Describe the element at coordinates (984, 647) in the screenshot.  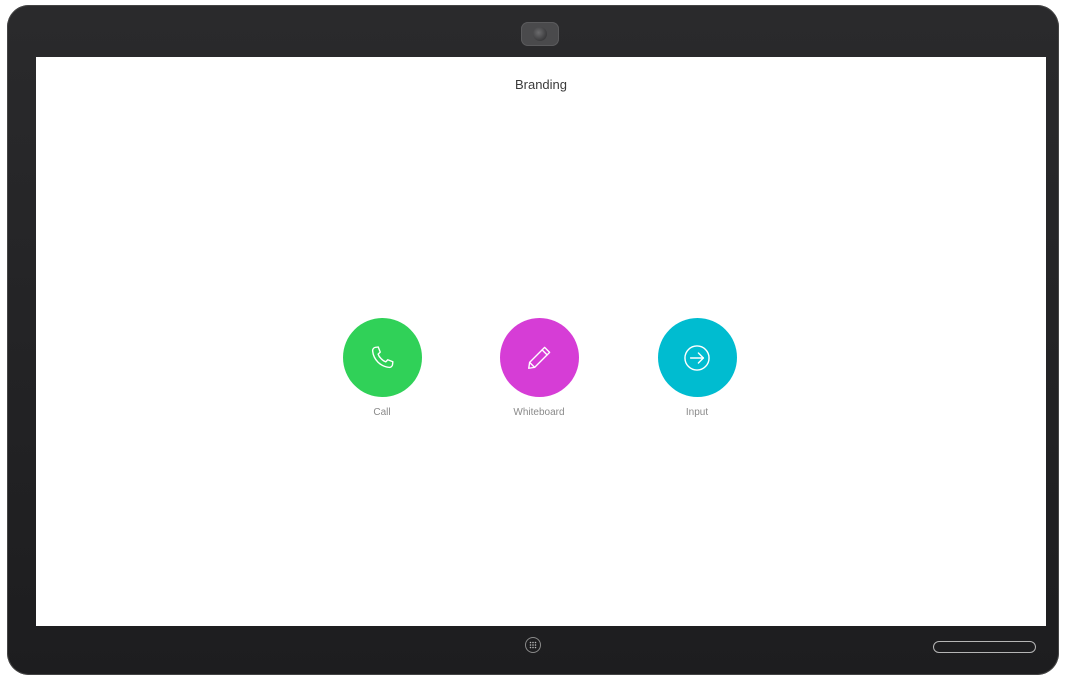
I see `pen-holder` at that location.